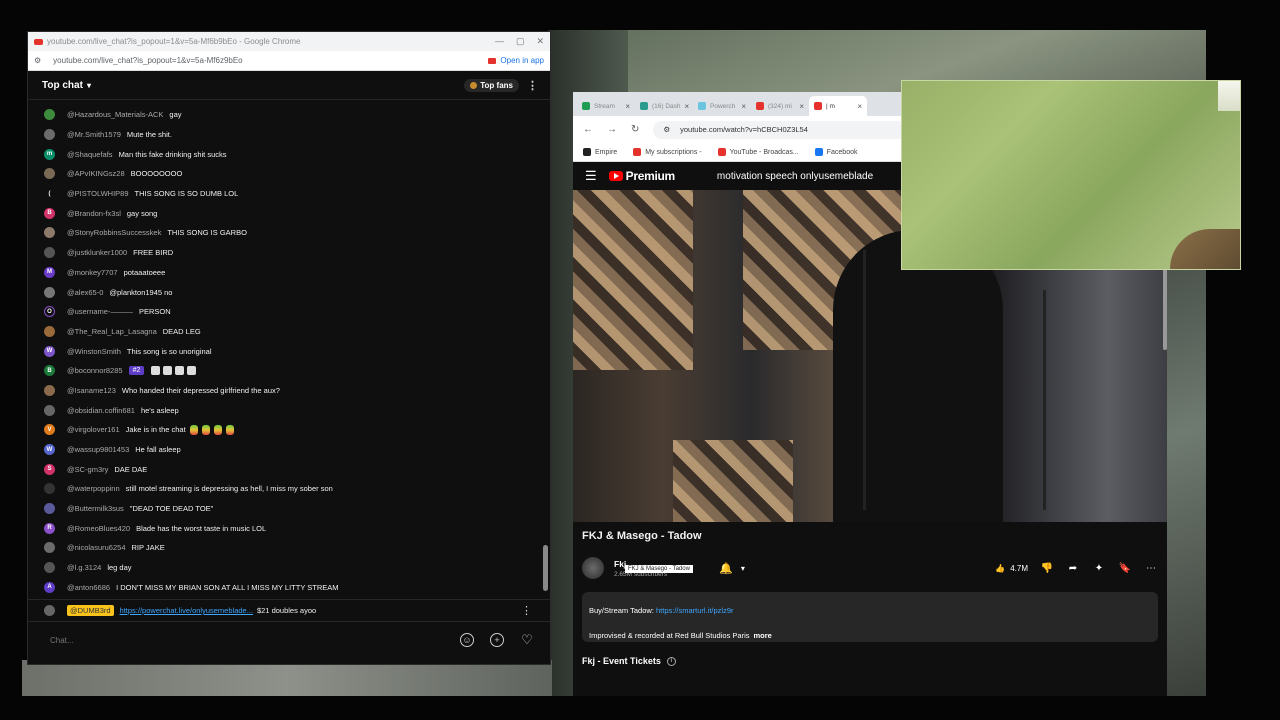 Image resolution: width=1280 pixels, height=720 pixels. Describe the element at coordinates (540, 41) in the screenshot. I see `close-icon: ✕` at that location.